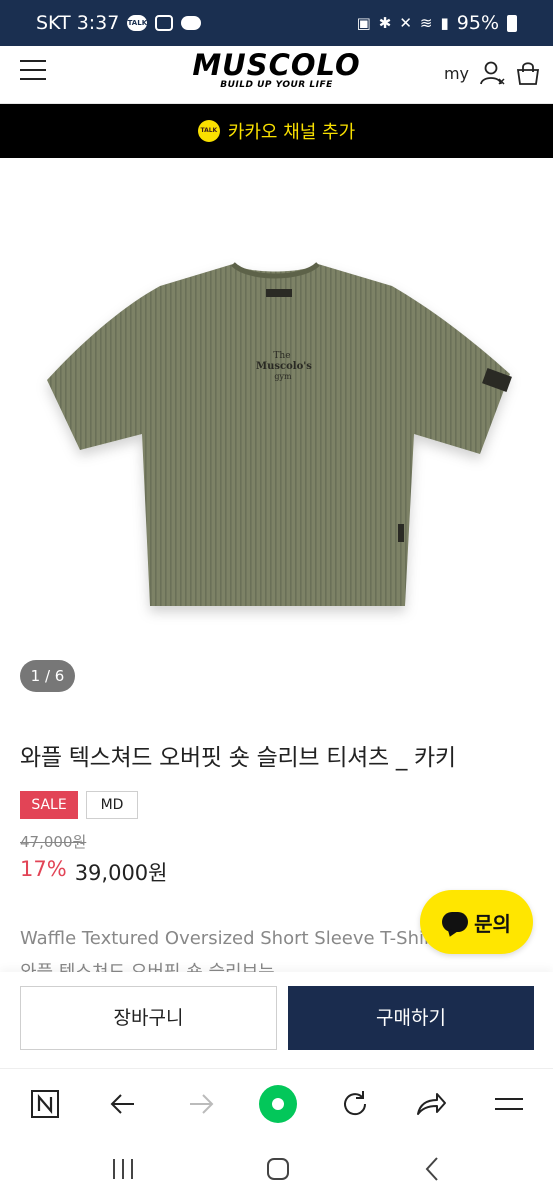  I want to click on add-to-cart-button: 장바구니, so click(148, 1018).